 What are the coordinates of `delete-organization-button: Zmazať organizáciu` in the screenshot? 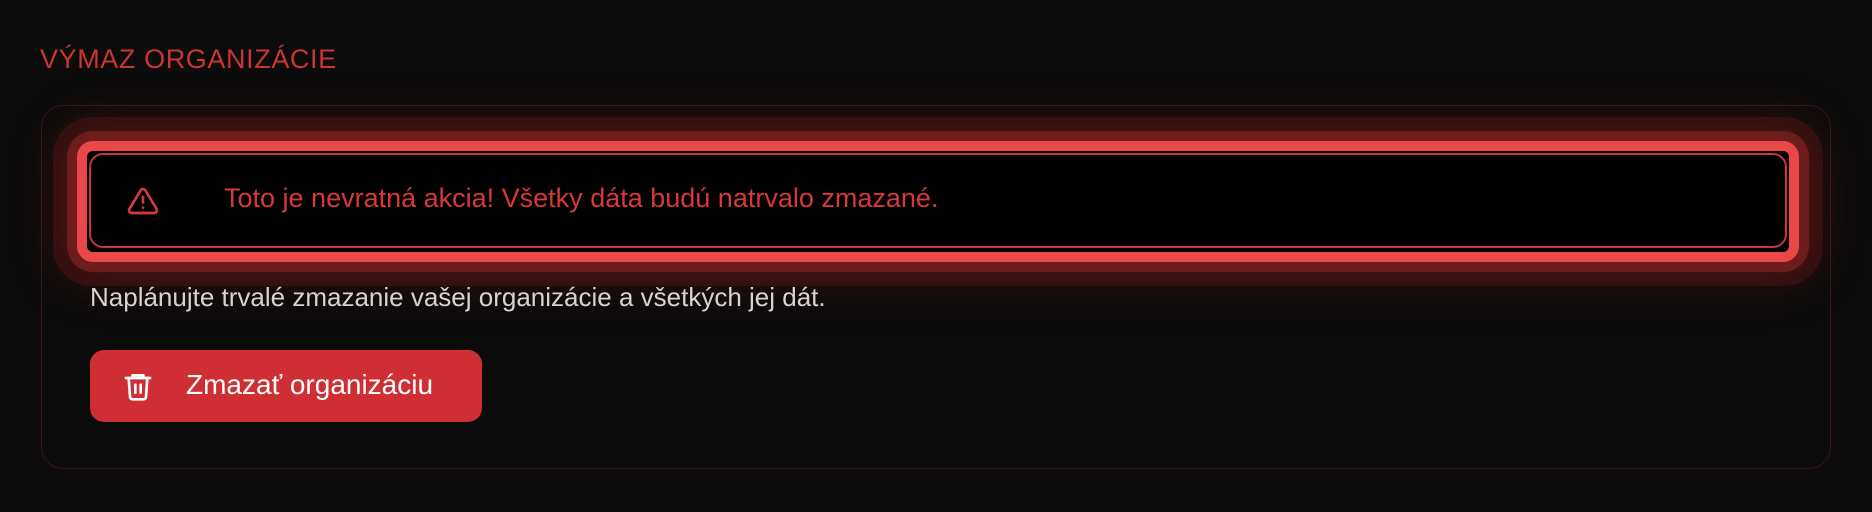 It's located at (286, 386).